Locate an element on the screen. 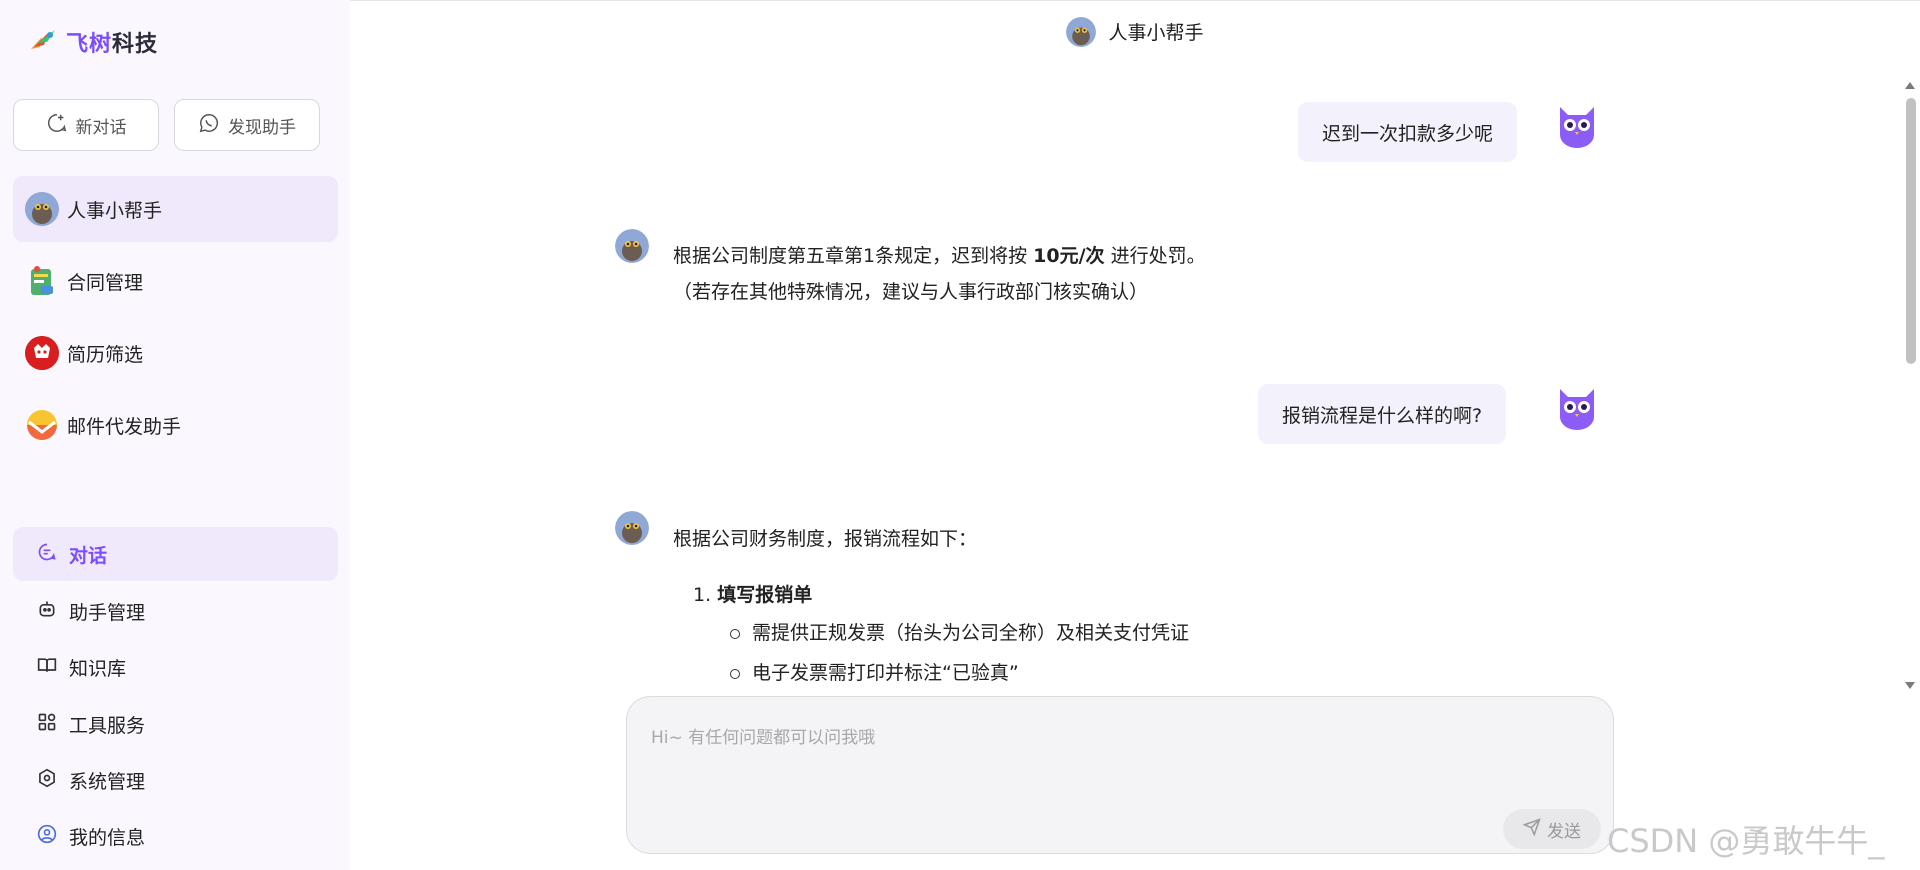 This screenshot has height=870, width=1920. book-icon is located at coordinates (47, 667).